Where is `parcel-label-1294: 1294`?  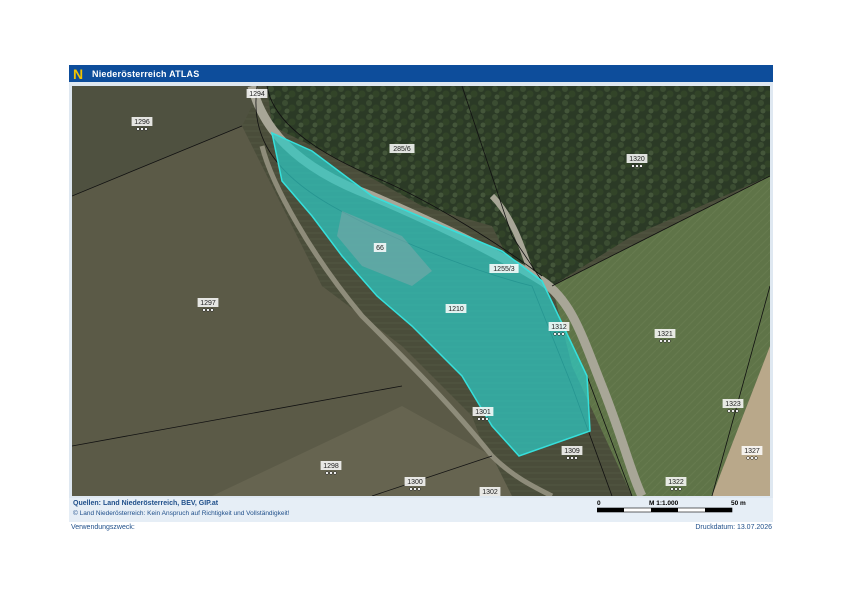
parcel-label-1294: 1294 is located at coordinates (257, 93).